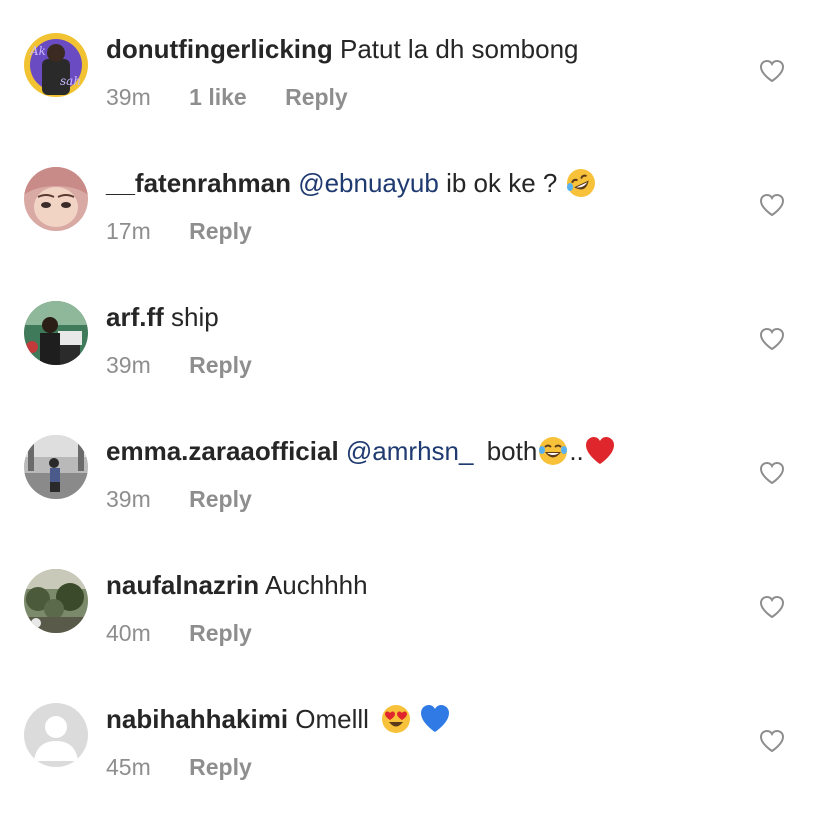 The image size is (828, 817). Describe the element at coordinates (435, 719) in the screenshot. I see `blue-heart-emoji` at that location.